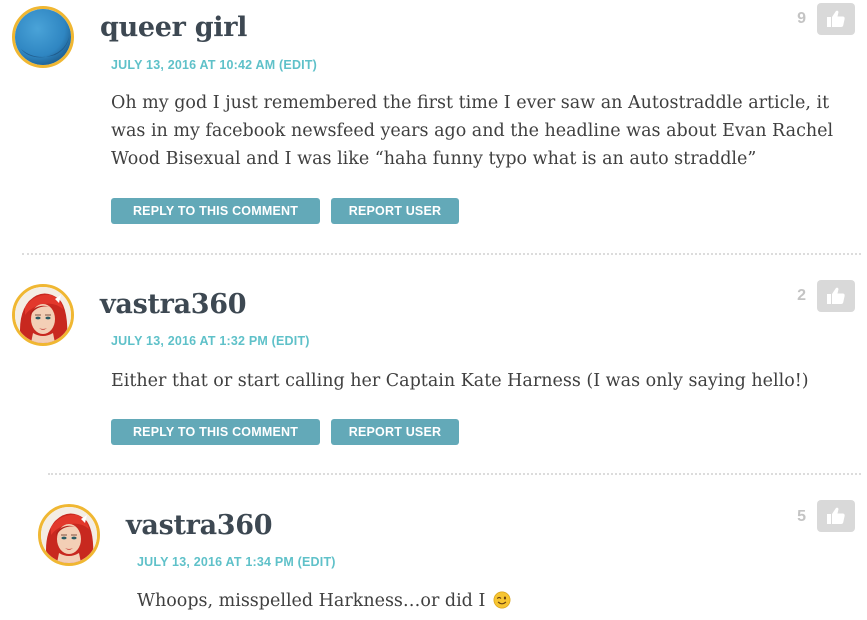 The height and width of the screenshot is (620, 867). What do you see at coordinates (193, 65) in the screenshot?
I see `comment-date: JULY 13, 2016 AT 10:42 AM` at bounding box center [193, 65].